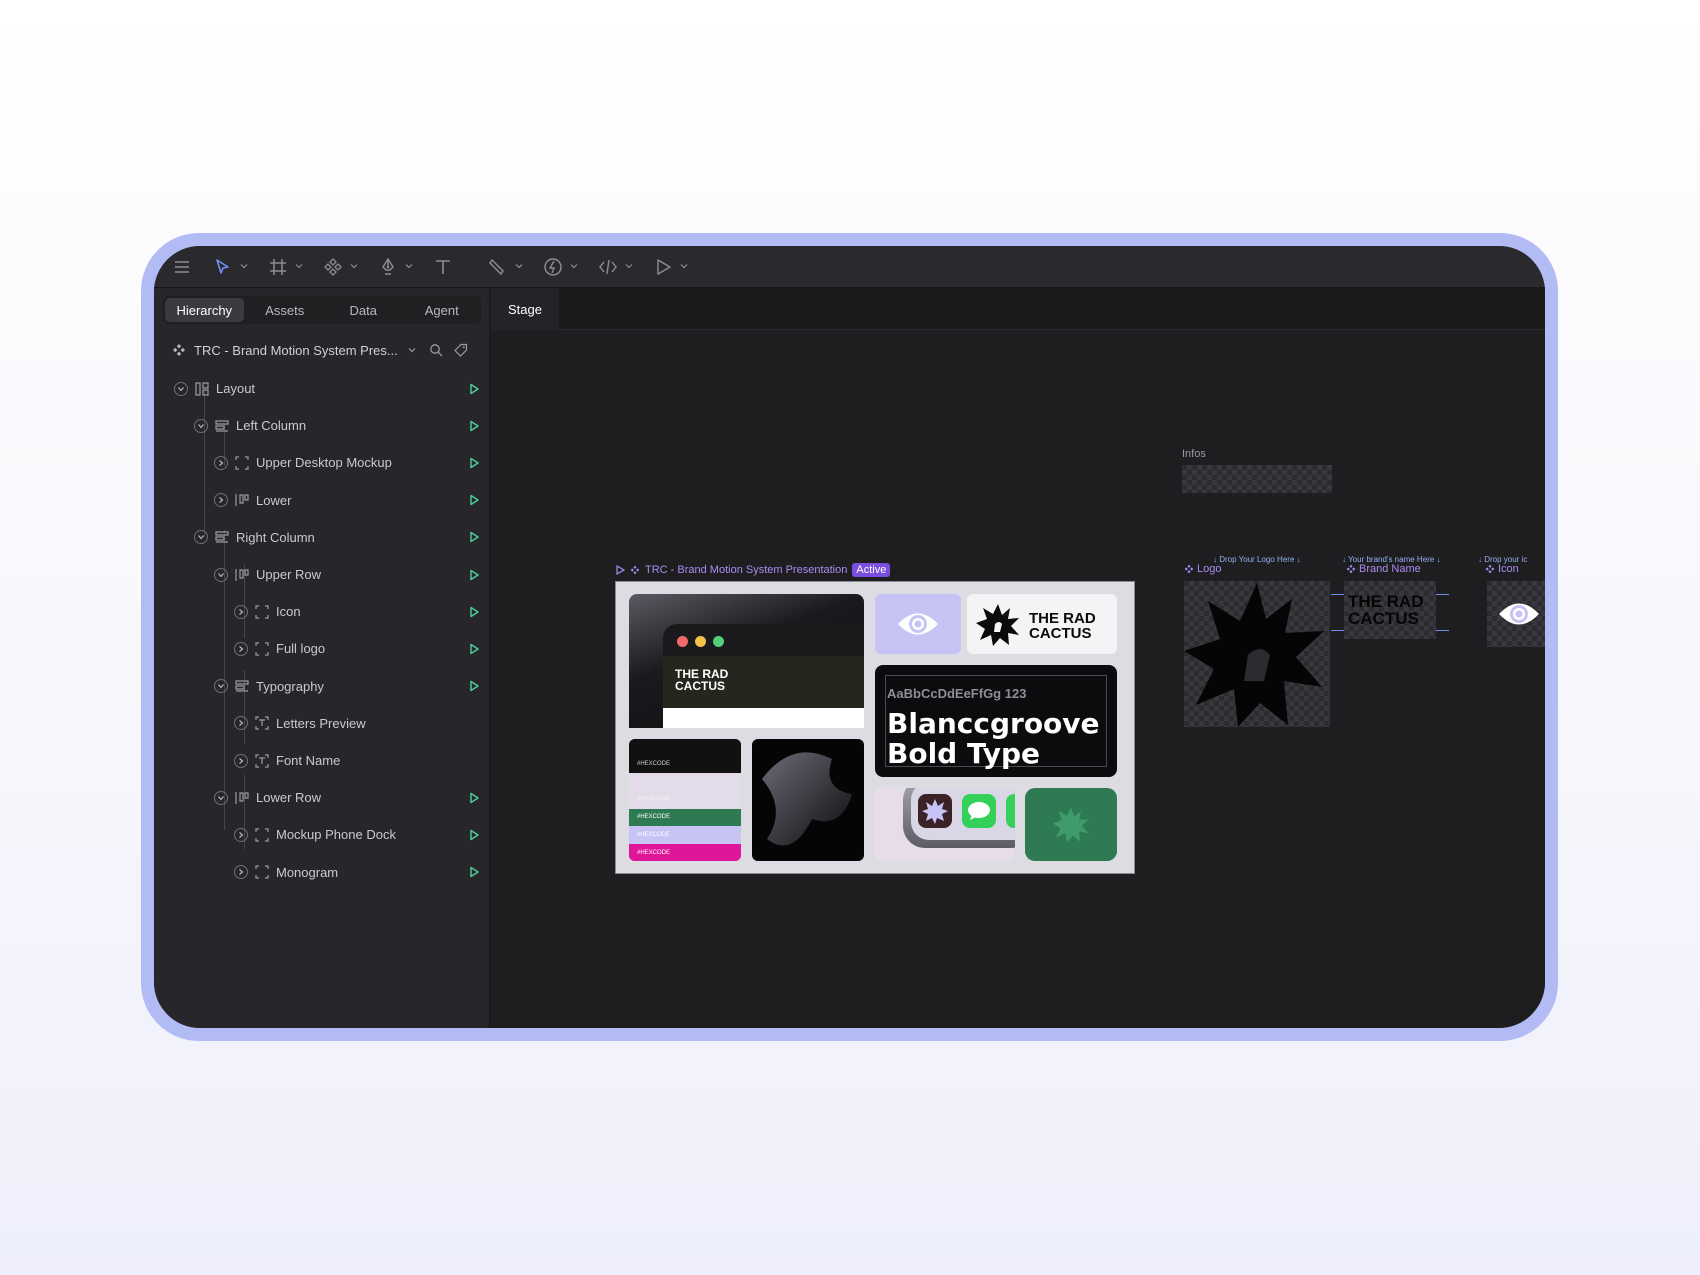  Describe the element at coordinates (322, 834) in the screenshot. I see `tree-item-mockup-phone-dock: Mockup Phone Dock` at that location.